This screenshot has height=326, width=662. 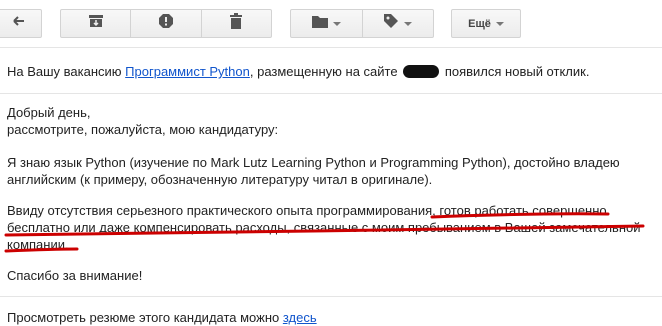 What do you see at coordinates (479, 23) in the screenshot?
I see `more-button-label: Ещё` at bounding box center [479, 23].